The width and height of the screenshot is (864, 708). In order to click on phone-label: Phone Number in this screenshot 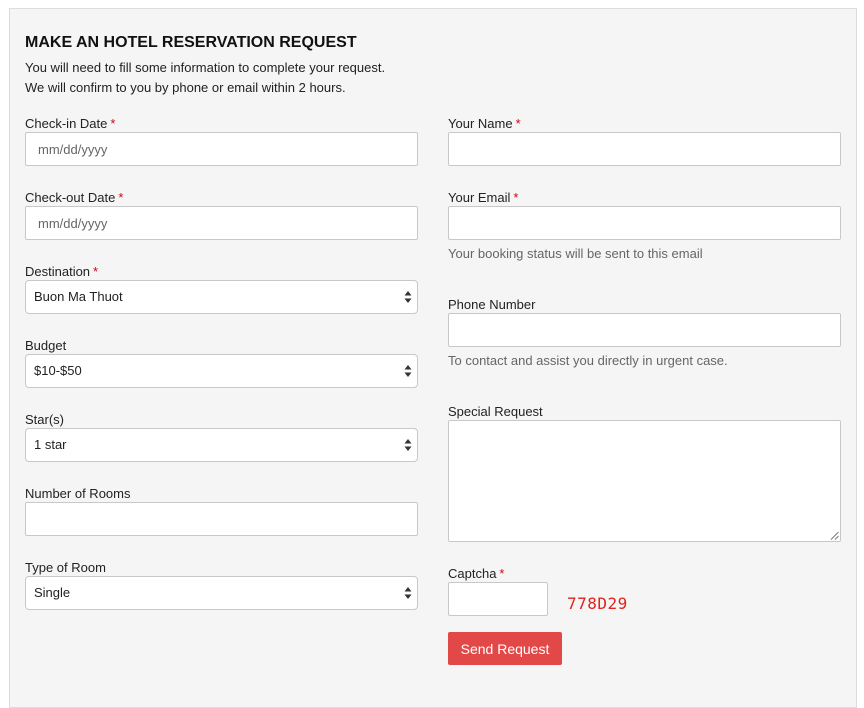, I will do `click(491, 304)`.